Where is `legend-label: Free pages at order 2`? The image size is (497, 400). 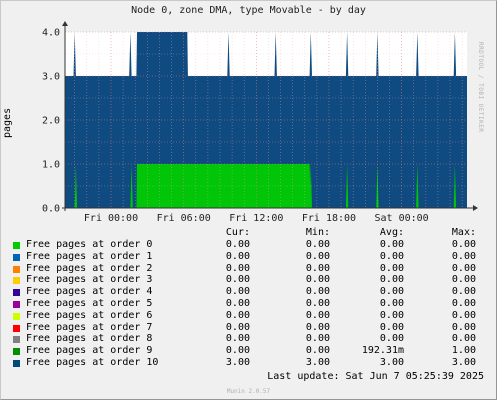 legend-label: Free pages at order 2 is located at coordinates (89, 268).